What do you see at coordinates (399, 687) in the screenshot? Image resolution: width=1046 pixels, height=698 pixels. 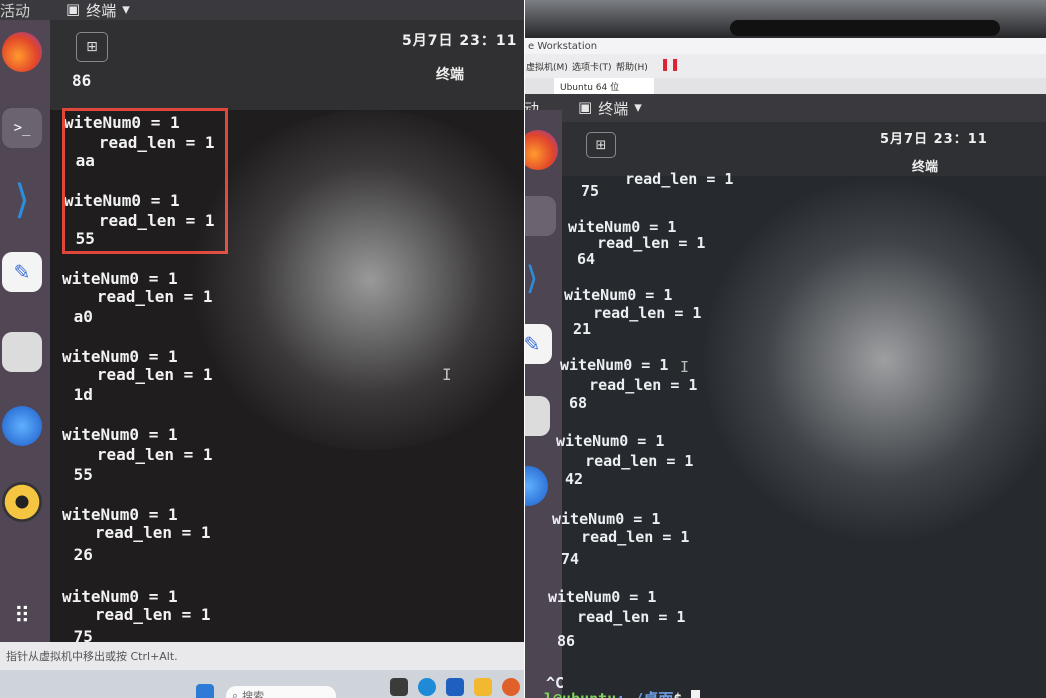 I see `taskbar-app-icon` at bounding box center [399, 687].